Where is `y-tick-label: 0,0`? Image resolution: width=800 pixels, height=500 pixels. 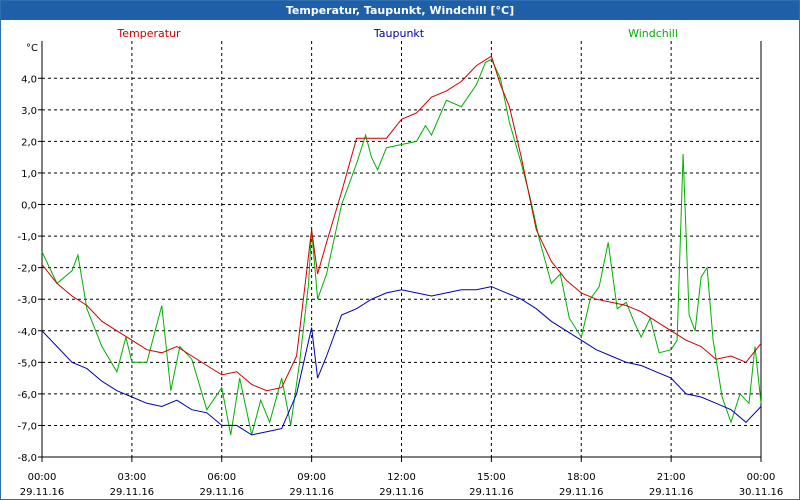 y-tick-label: 0,0 is located at coordinates (29, 206).